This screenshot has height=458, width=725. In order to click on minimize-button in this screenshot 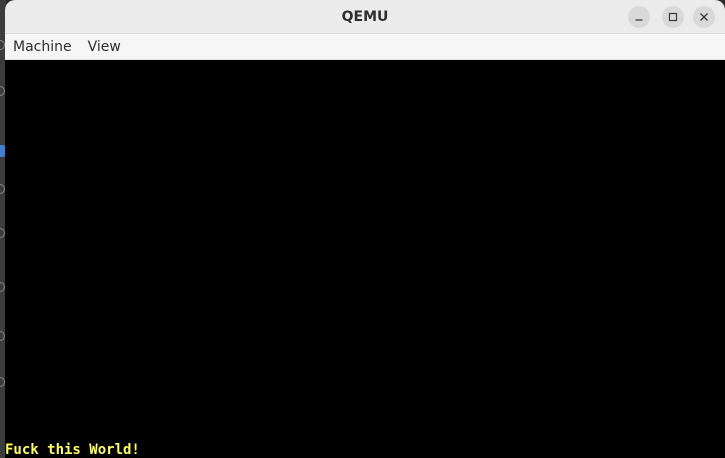, I will do `click(639, 17)`.